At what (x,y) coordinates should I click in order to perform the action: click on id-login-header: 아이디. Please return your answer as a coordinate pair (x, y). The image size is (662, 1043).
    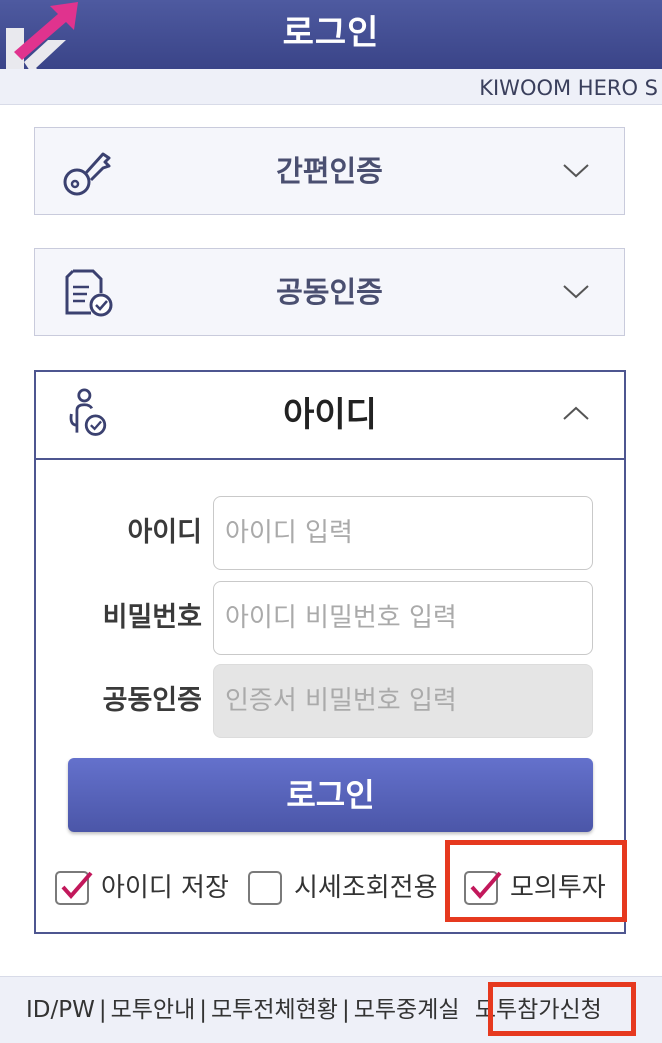
    Looking at the image, I should click on (330, 416).